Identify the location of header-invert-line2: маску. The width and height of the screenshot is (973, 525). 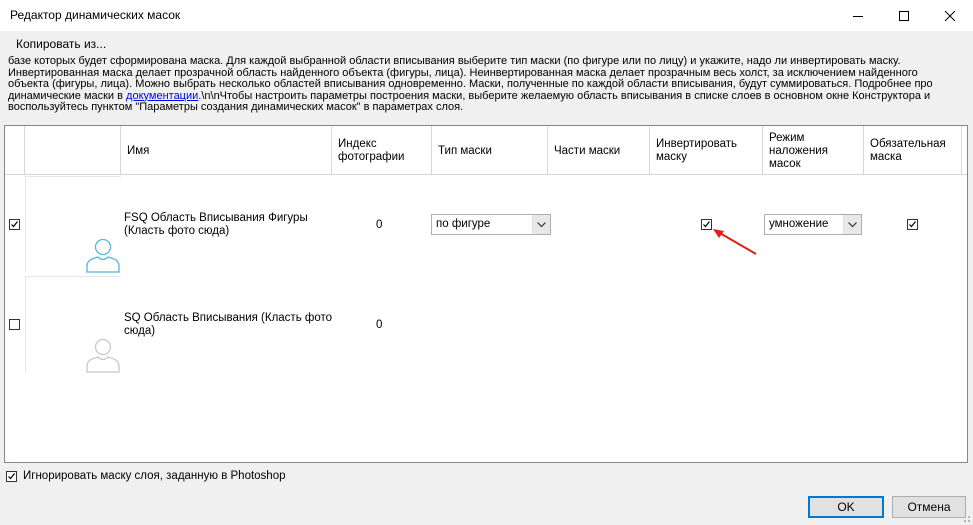
(671, 157).